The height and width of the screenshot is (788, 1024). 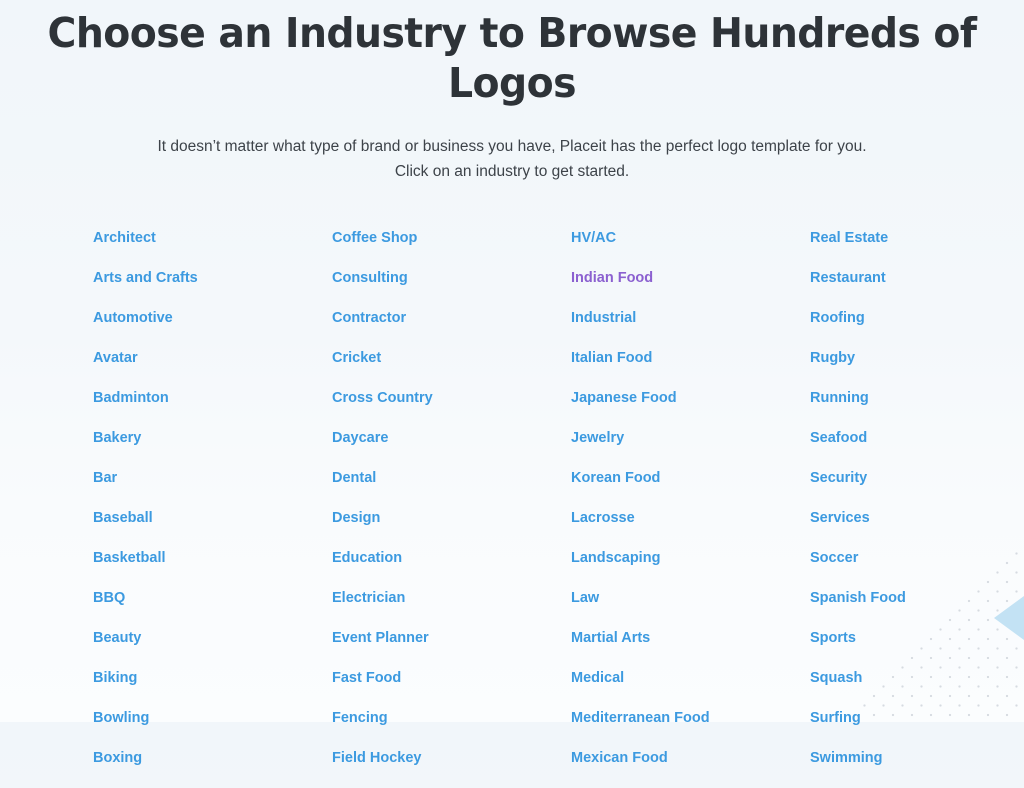 What do you see at coordinates (451, 648) in the screenshot?
I see `industry-link: Event Planner` at bounding box center [451, 648].